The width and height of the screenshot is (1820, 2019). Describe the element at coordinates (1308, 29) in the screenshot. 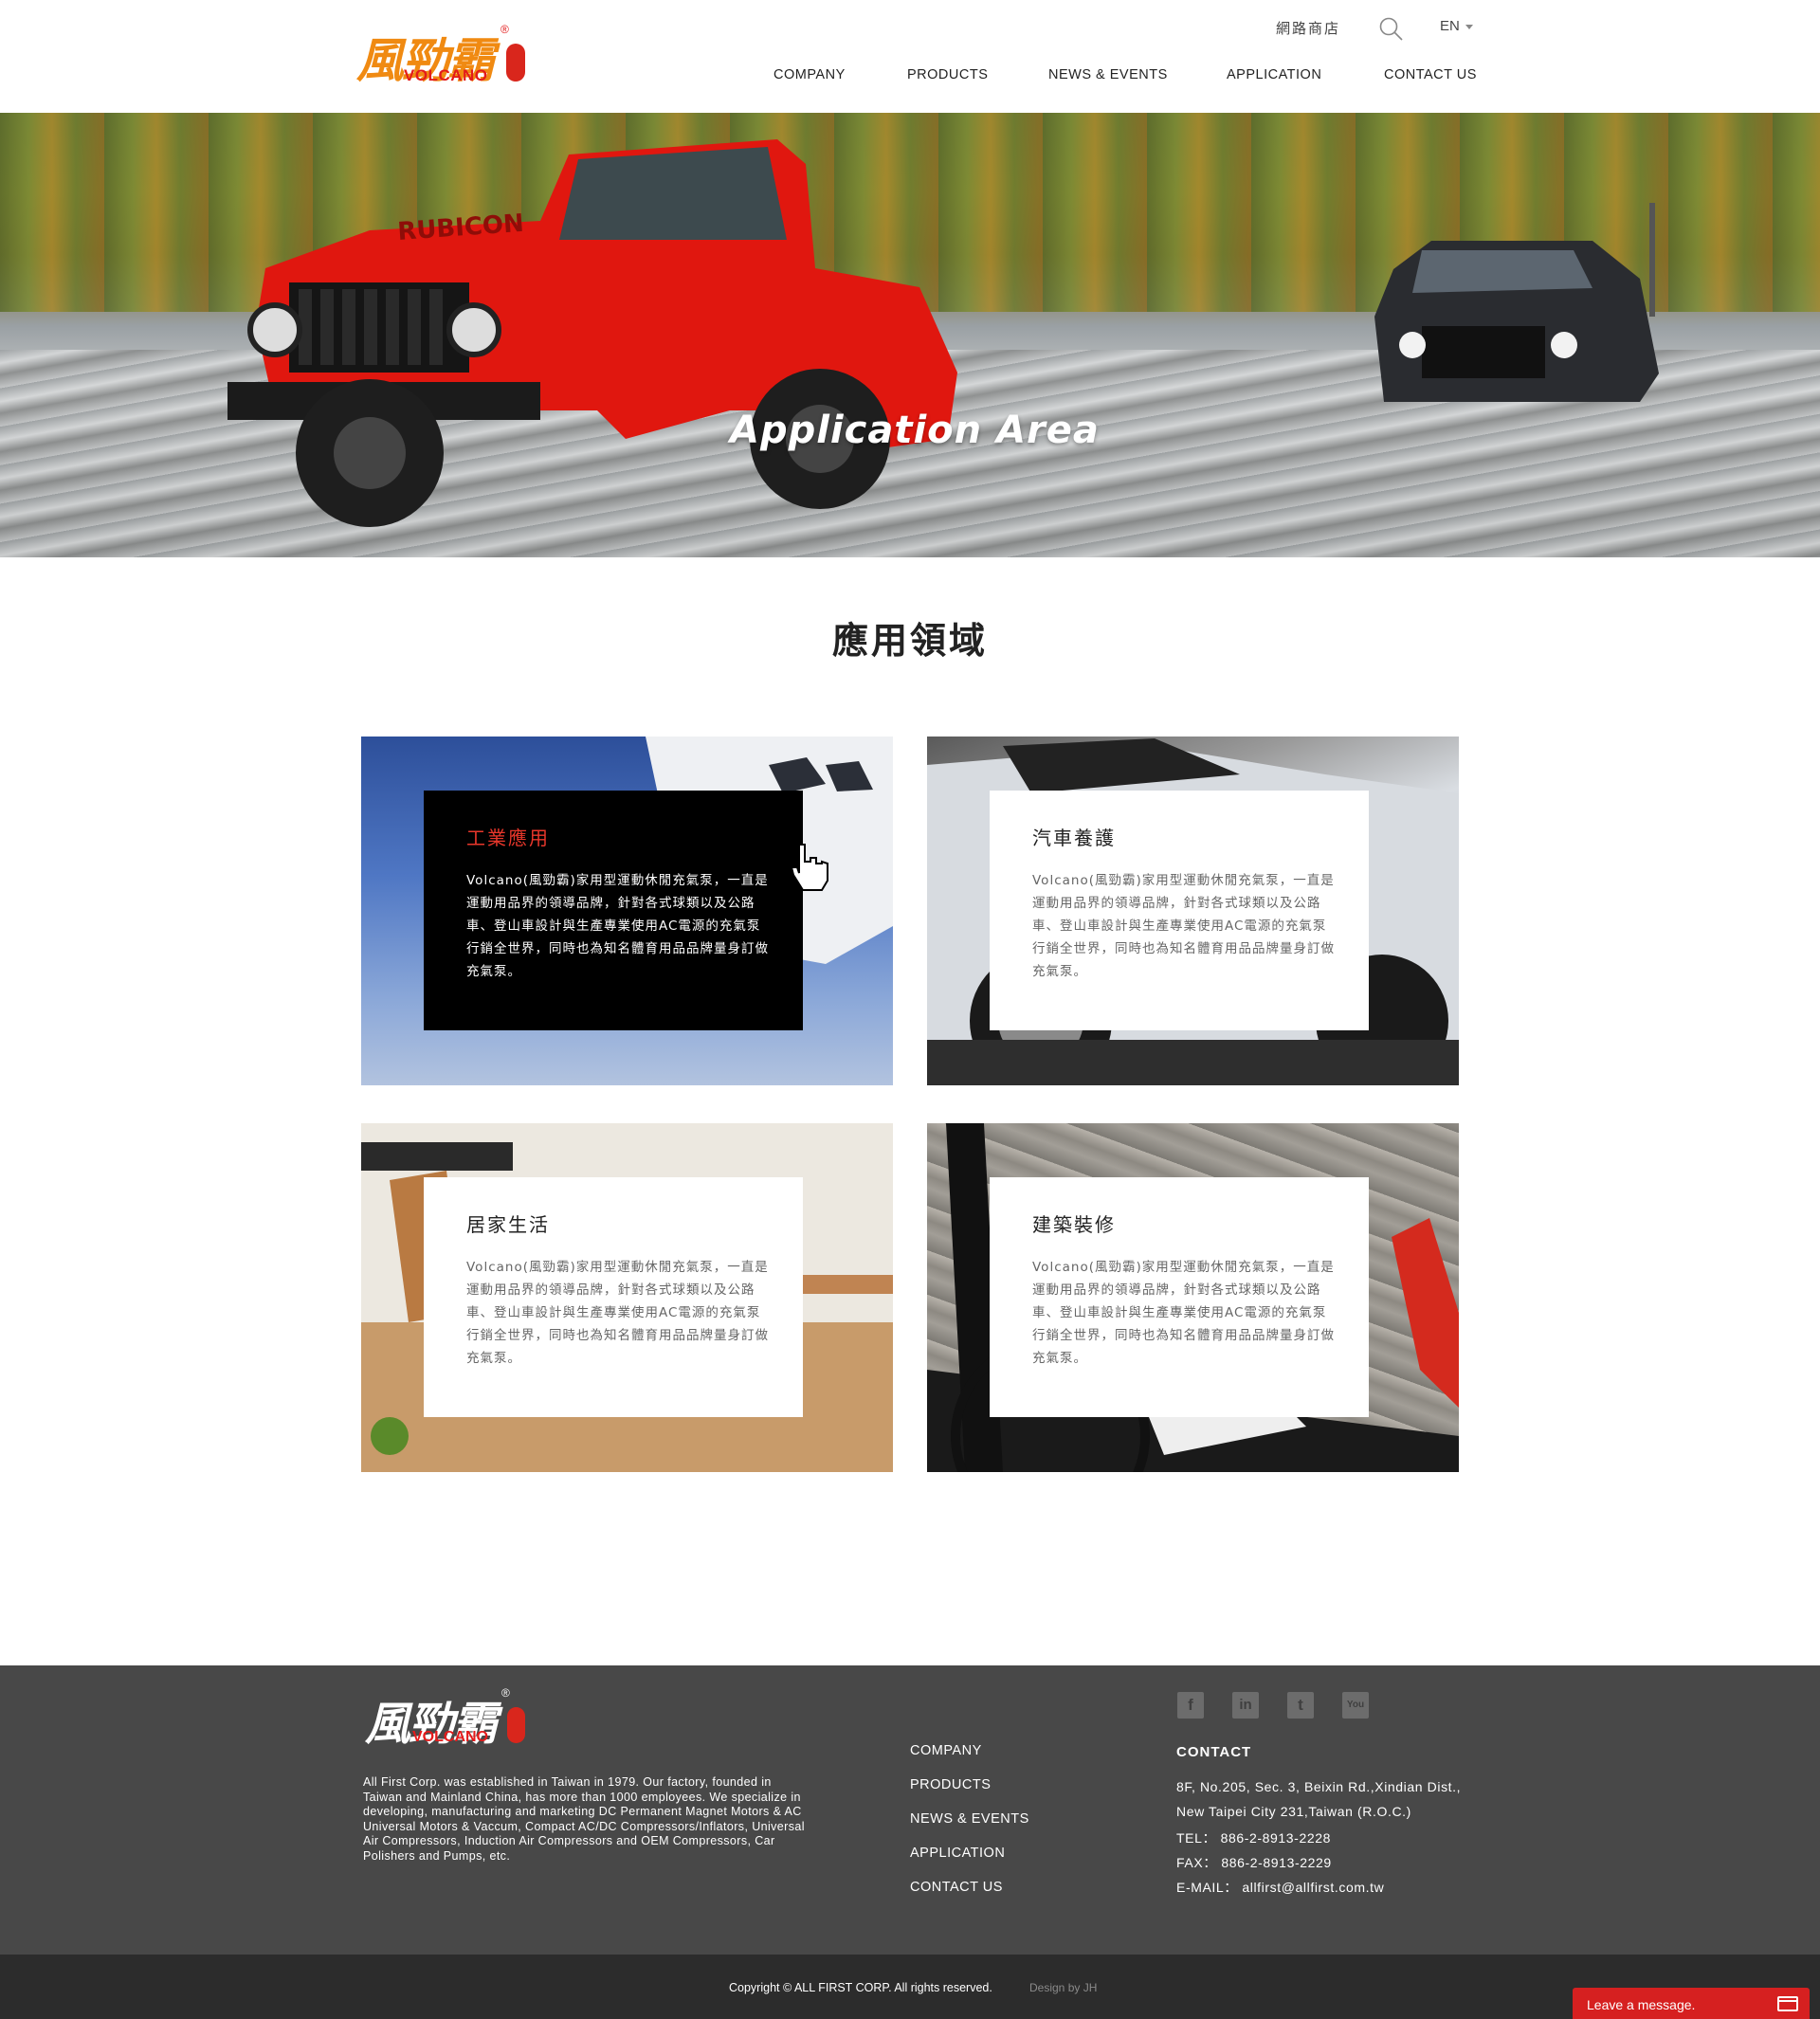

I see `online-shop-link: 網路商店` at that location.